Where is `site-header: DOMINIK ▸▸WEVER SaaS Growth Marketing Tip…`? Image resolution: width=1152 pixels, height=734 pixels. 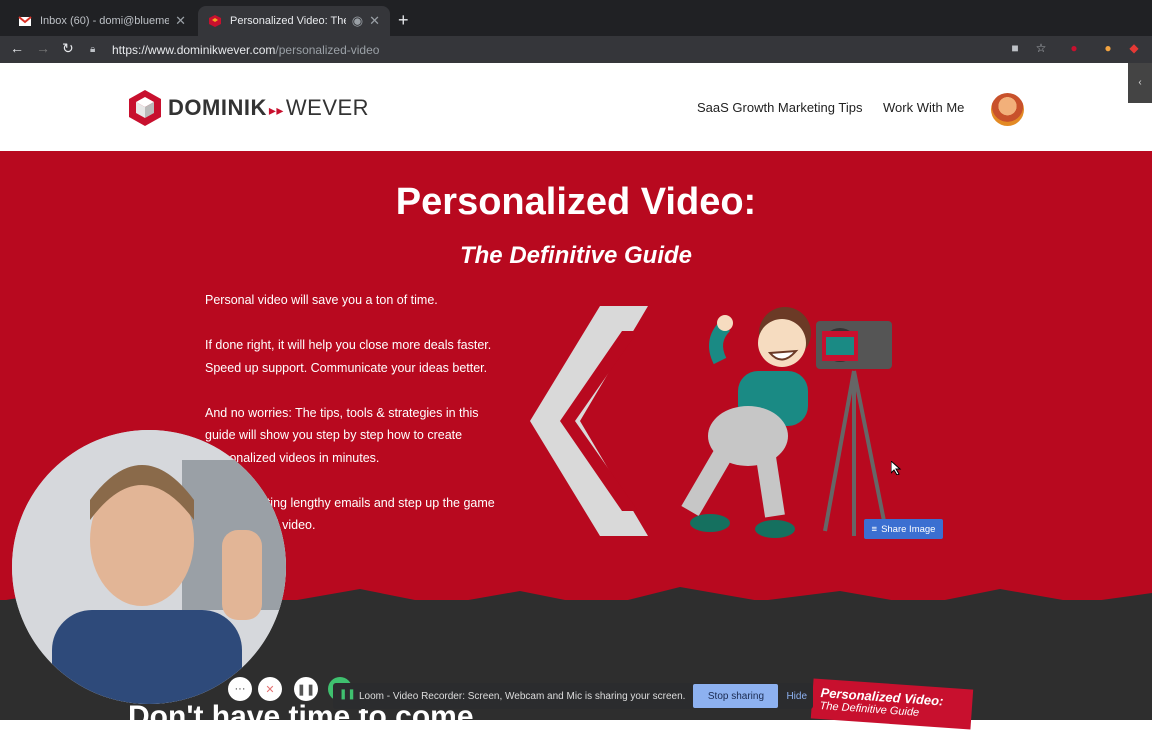 site-header: DOMINIK ▸▸WEVER SaaS Growth Marketing Tip… is located at coordinates (576, 107).